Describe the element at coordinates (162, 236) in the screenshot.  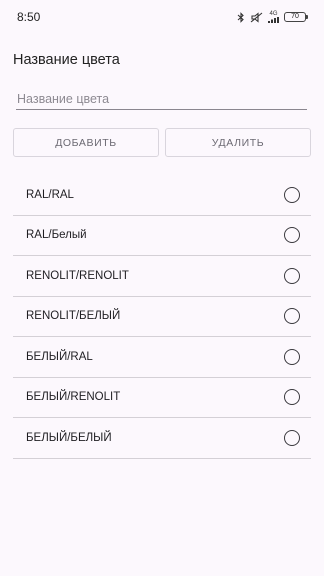
I see `list-item-2: RAL/Белый` at that location.